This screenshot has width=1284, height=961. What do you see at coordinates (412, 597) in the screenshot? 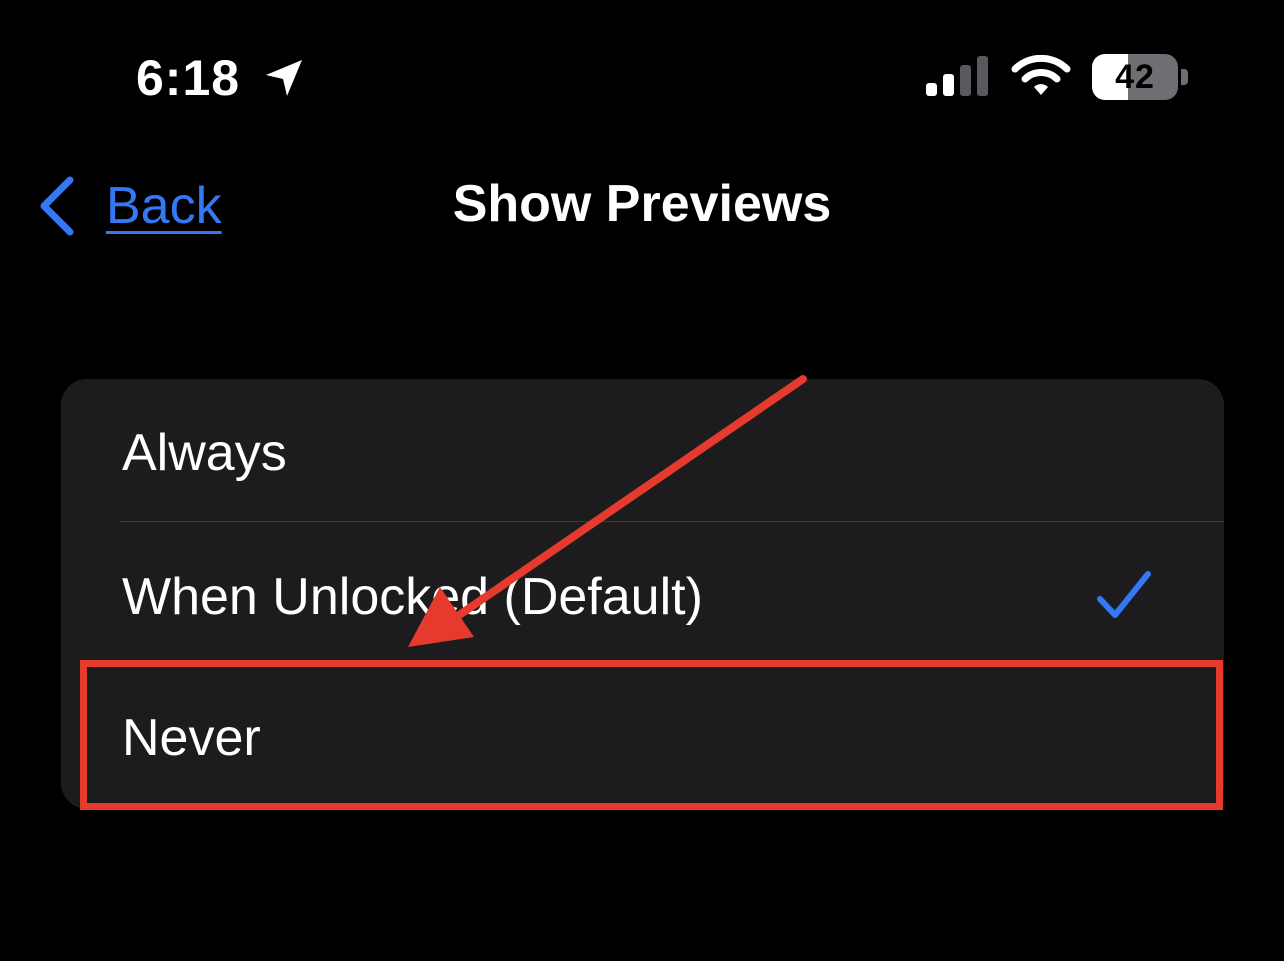
I see `option-when-unlocked-label: When Unlocked (Default)` at bounding box center [412, 597].